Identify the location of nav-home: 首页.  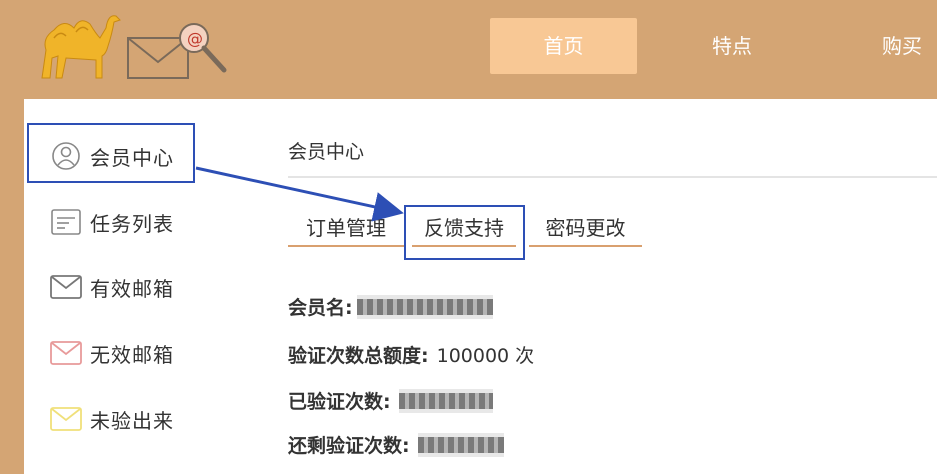
(563, 46).